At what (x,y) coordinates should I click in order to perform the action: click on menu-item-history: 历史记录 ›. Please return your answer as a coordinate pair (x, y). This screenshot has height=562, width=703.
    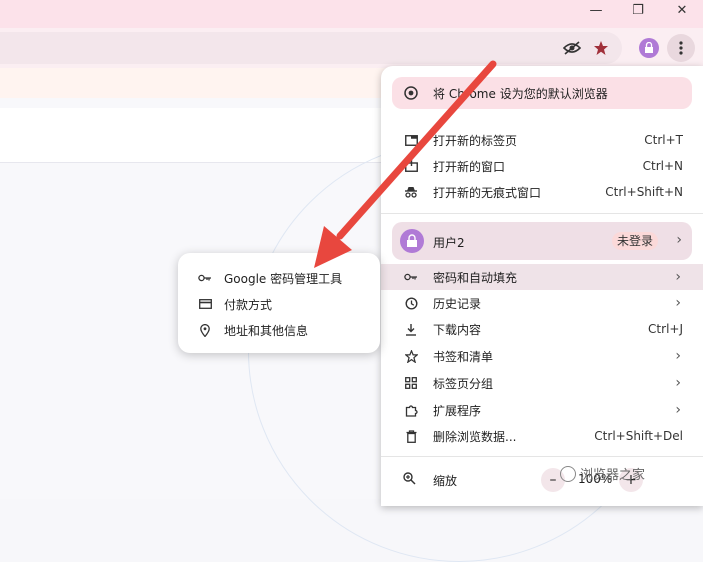
    Looking at the image, I should click on (542, 303).